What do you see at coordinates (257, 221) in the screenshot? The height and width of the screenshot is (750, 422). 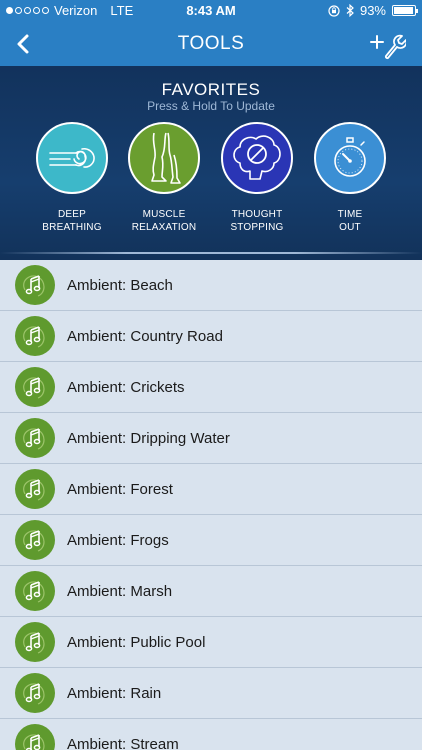 I see `thought-stopping-label: THOUGHT STOPPING` at bounding box center [257, 221].